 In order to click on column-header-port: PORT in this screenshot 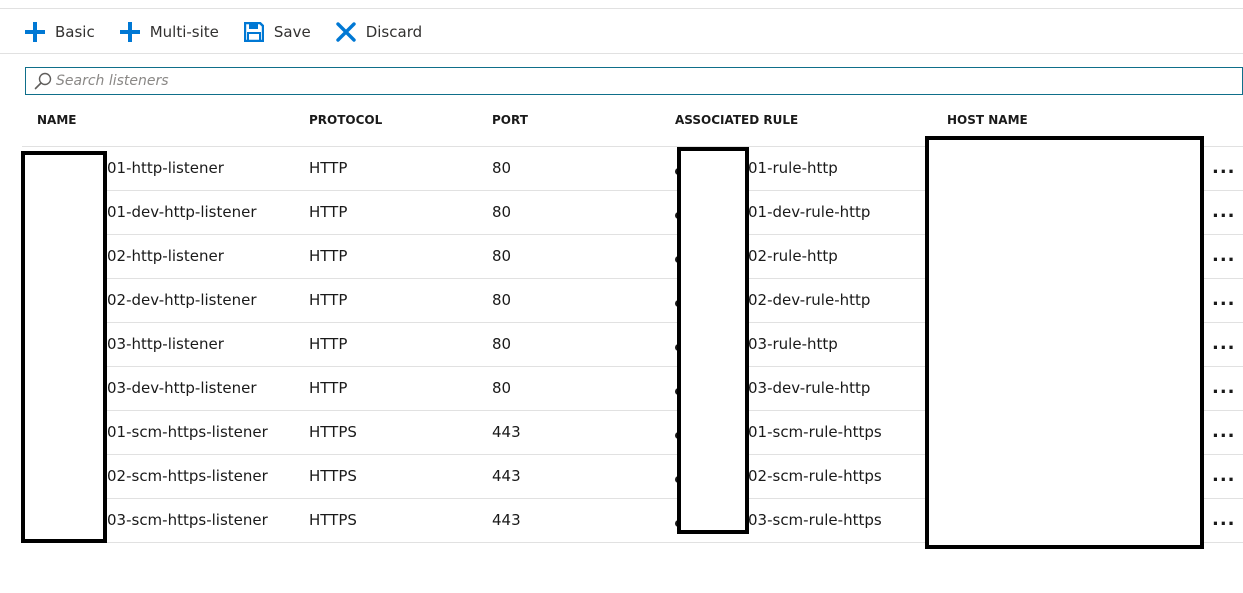, I will do `click(510, 120)`.